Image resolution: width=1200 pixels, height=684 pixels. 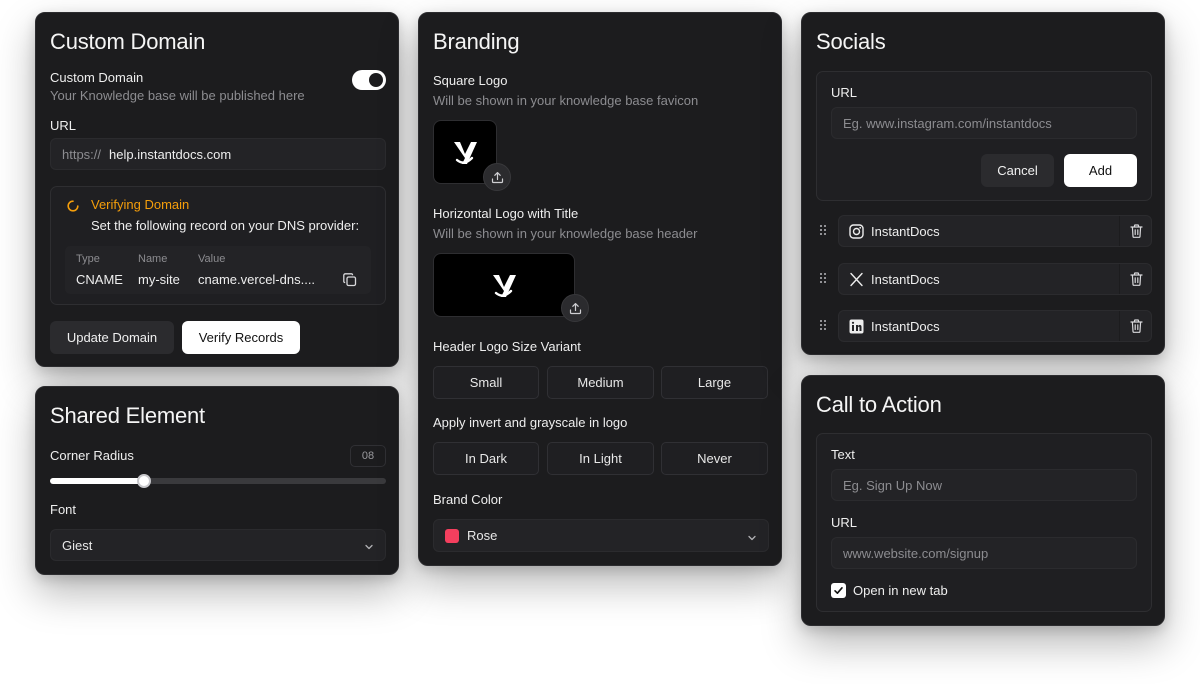 I want to click on corner-radius-slider, so click(x=218, y=481).